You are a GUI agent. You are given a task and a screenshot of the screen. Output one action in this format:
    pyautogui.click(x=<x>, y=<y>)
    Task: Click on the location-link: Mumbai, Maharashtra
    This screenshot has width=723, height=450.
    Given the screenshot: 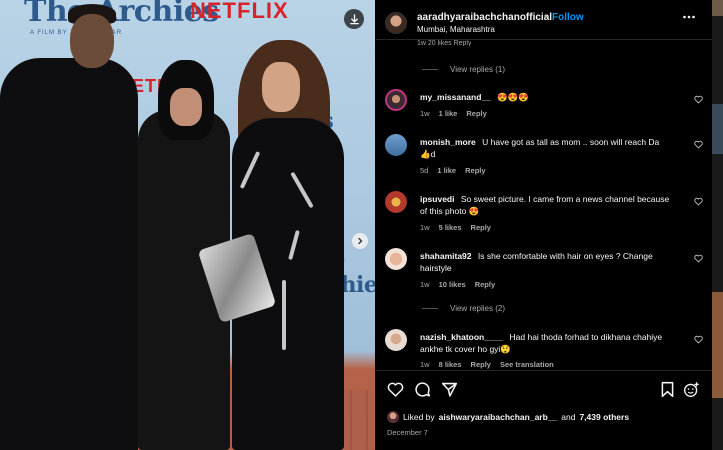 What is the action you would take?
    pyautogui.click(x=456, y=29)
    